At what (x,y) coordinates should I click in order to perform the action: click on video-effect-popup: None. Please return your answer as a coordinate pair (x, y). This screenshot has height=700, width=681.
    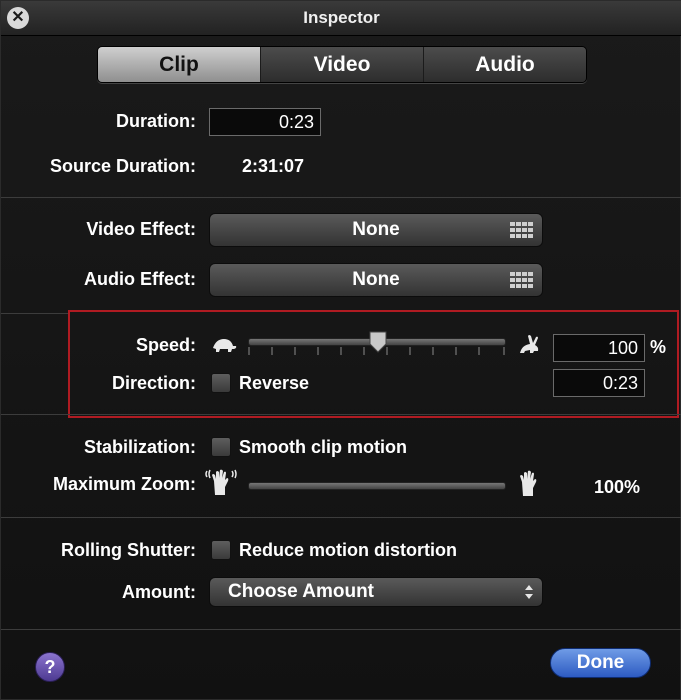
    Looking at the image, I should click on (376, 230).